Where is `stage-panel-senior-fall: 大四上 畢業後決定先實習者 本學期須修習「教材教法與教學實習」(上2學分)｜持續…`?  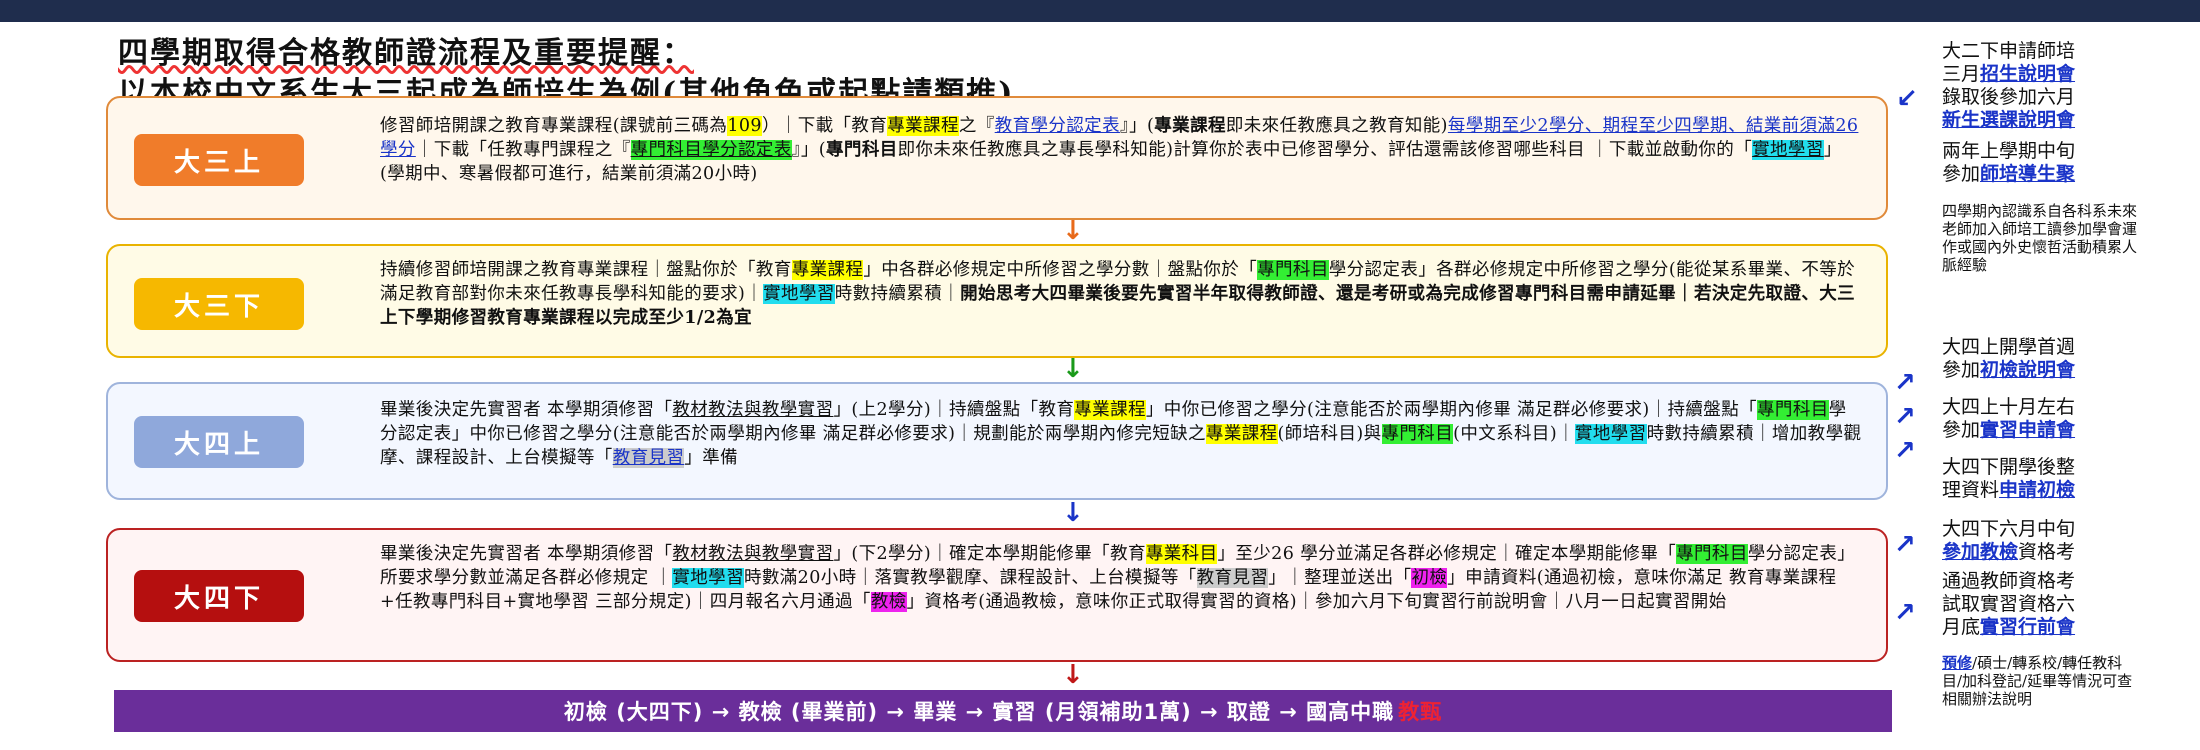
stage-panel-senior-fall: 大四上 畢業後決定先實習者 本學期須修習「教材教法與教學實習」(上2學分)｜持續… is located at coordinates (997, 441).